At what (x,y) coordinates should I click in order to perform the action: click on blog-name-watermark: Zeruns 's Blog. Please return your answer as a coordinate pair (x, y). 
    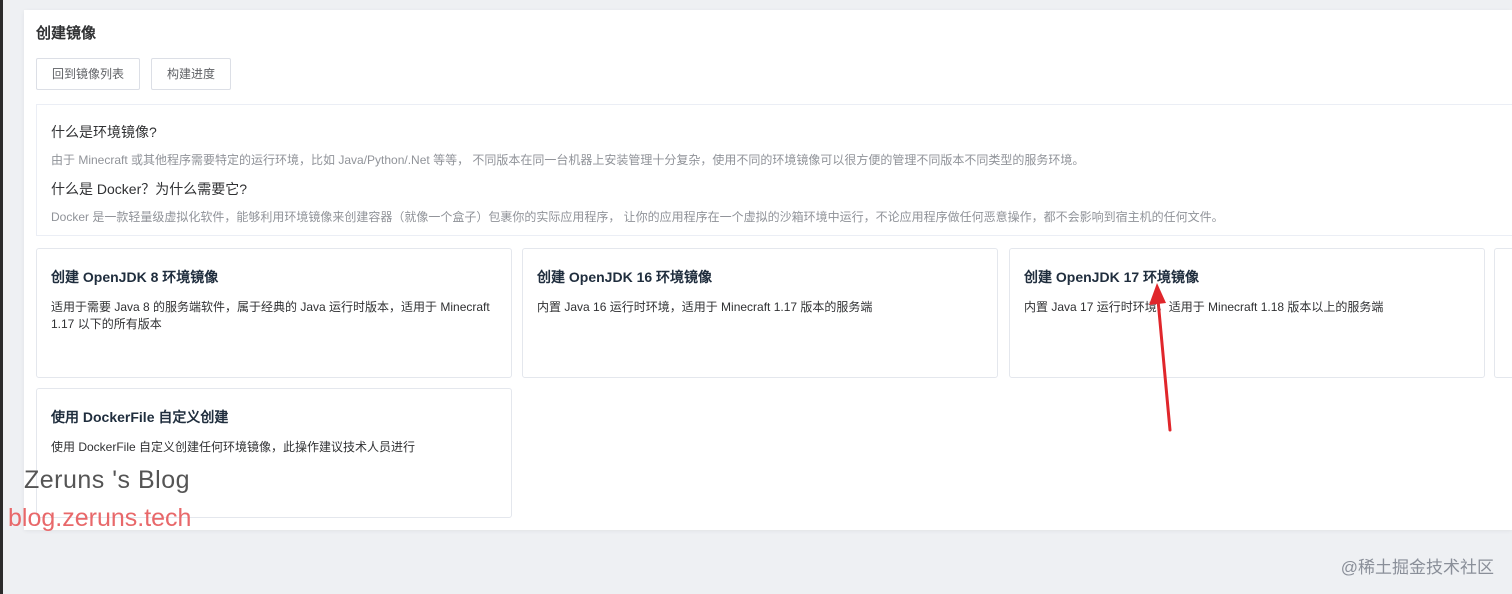
    Looking at the image, I should click on (107, 480).